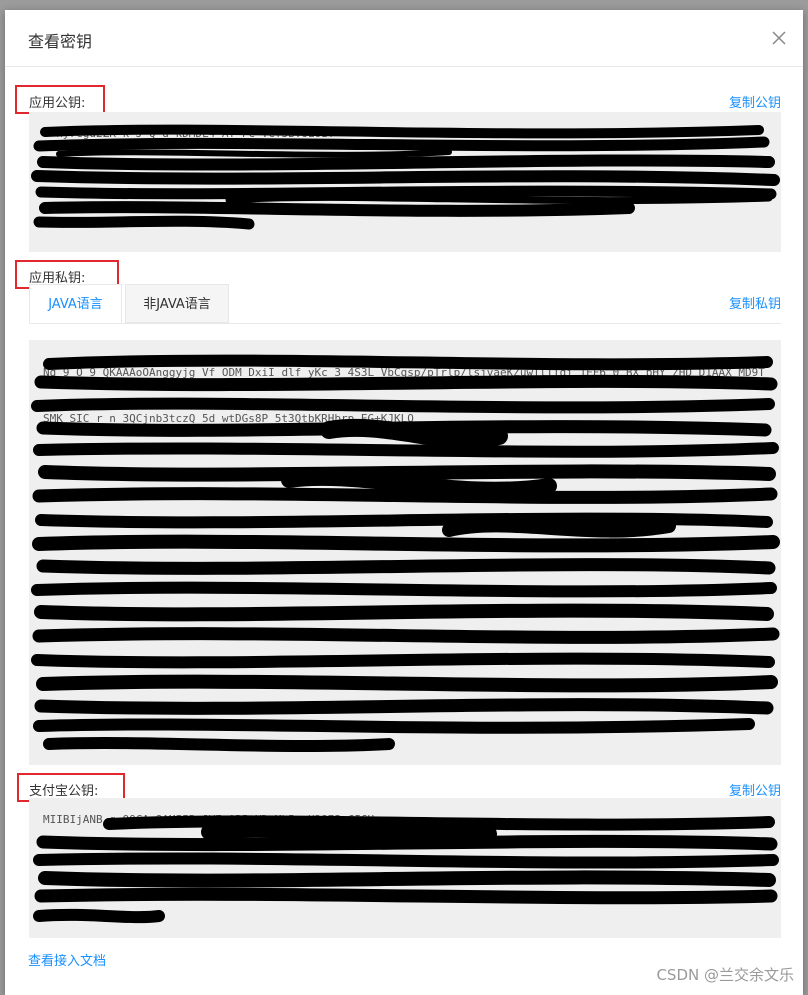 This screenshot has height=995, width=808. I want to click on alipay-public-key-label: 支付宝公钥:, so click(64, 791).